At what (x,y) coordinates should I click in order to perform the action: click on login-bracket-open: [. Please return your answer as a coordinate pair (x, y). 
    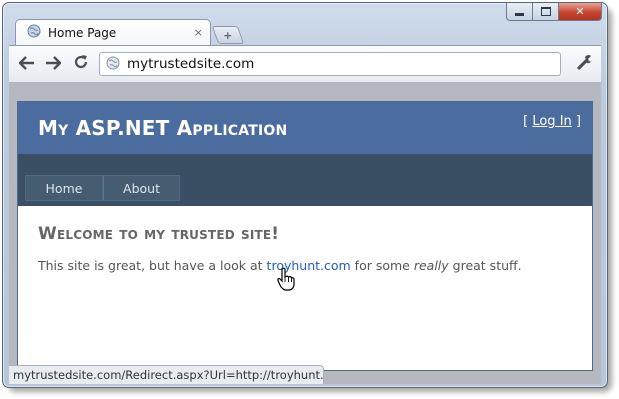
    Looking at the image, I should click on (528, 121).